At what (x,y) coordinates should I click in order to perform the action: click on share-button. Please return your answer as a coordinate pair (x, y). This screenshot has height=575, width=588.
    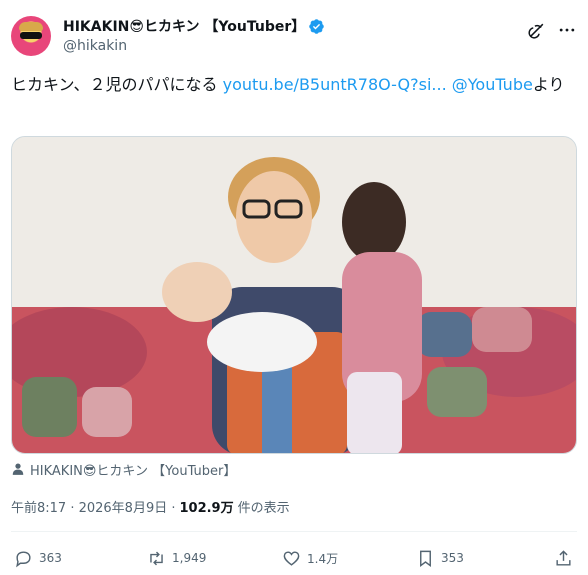
    Looking at the image, I should click on (563, 558).